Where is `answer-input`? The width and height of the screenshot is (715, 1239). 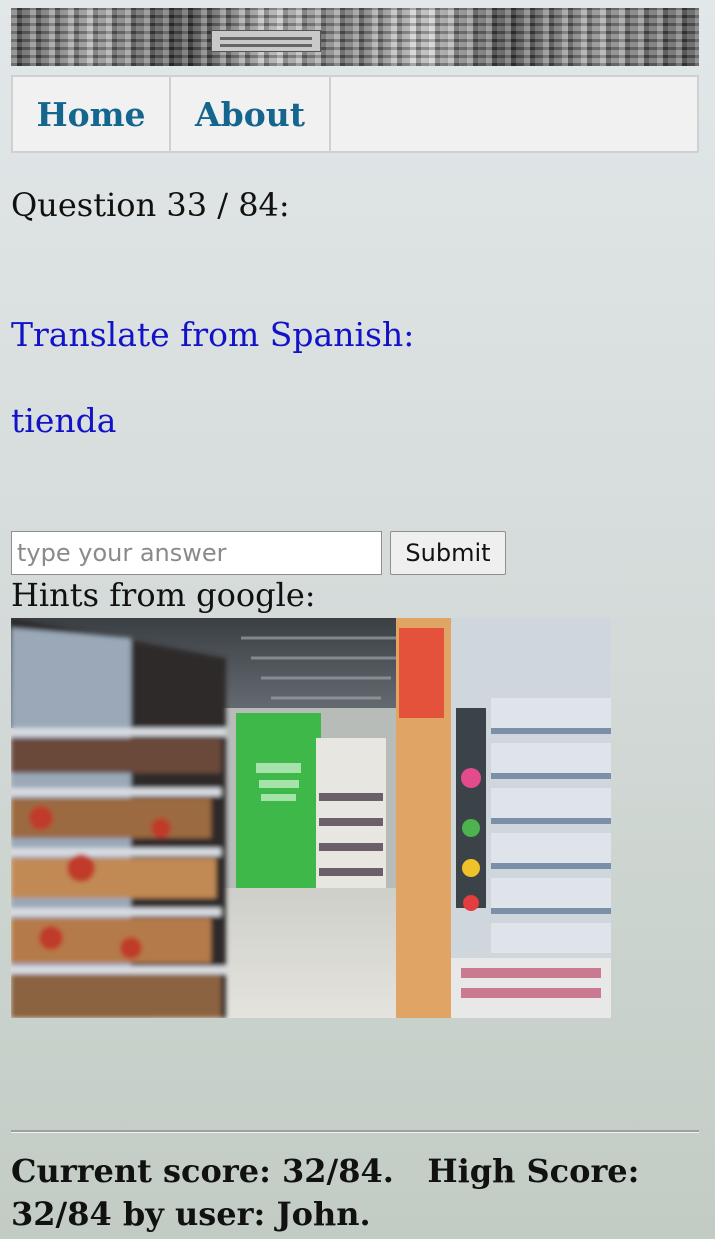
answer-input is located at coordinates (196, 553).